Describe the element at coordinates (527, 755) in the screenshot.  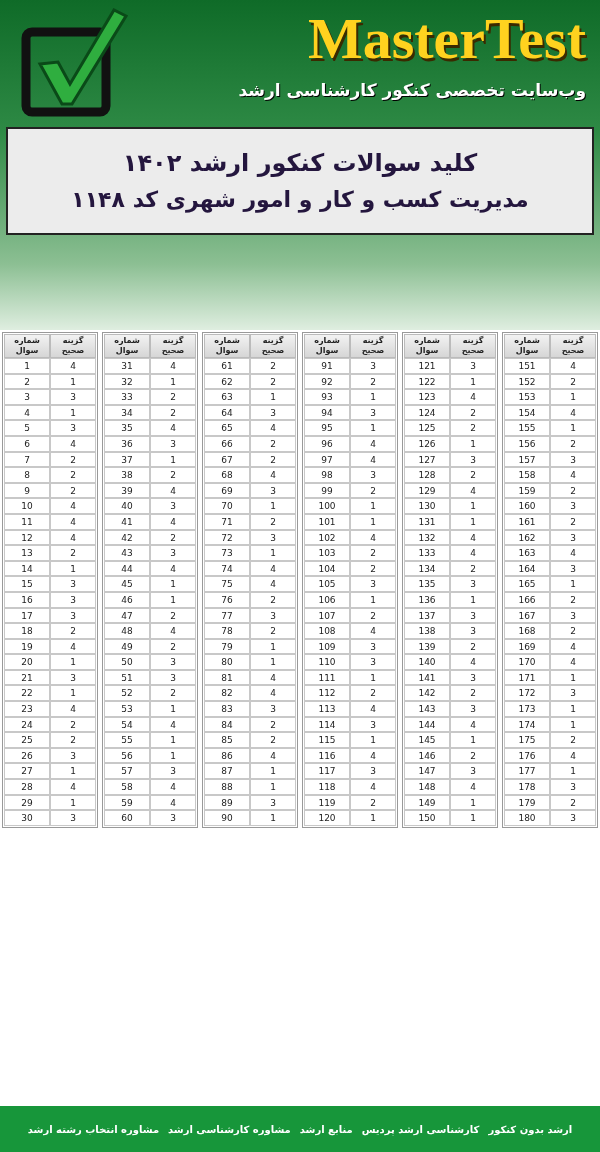
I see `table-cell: 176` at that location.